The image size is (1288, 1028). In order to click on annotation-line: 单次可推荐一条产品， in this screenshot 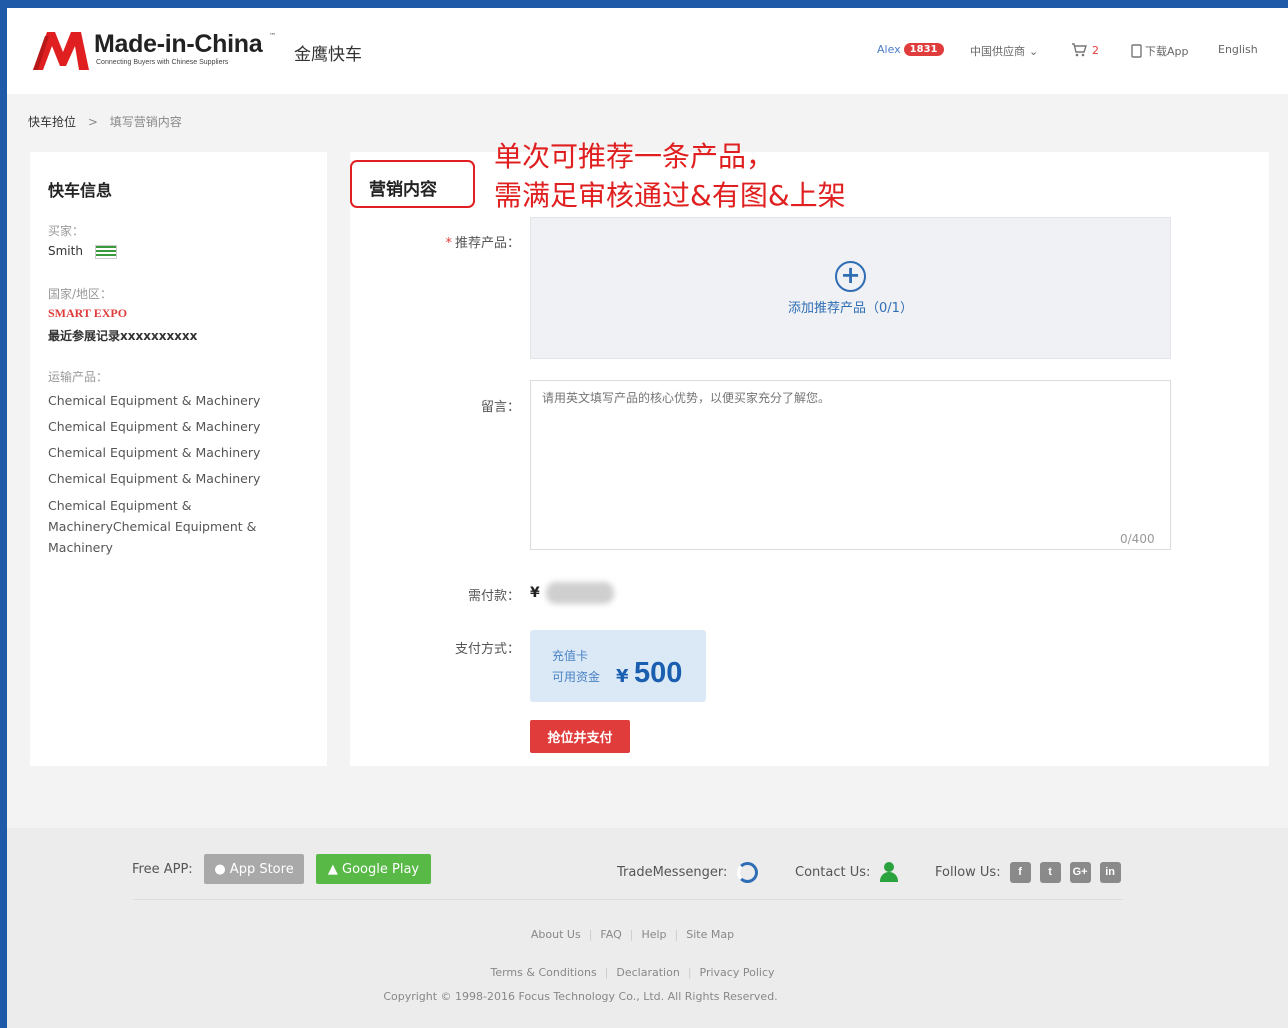, I will do `click(634, 156)`.